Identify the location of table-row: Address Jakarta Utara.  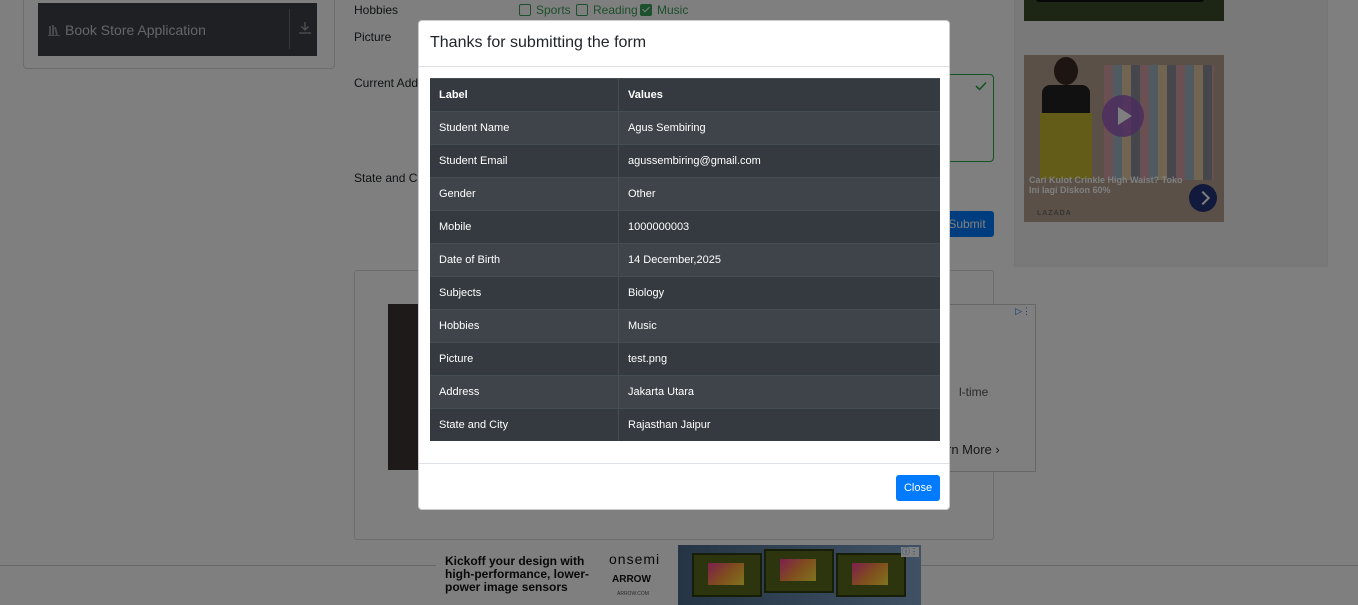
(685, 392).